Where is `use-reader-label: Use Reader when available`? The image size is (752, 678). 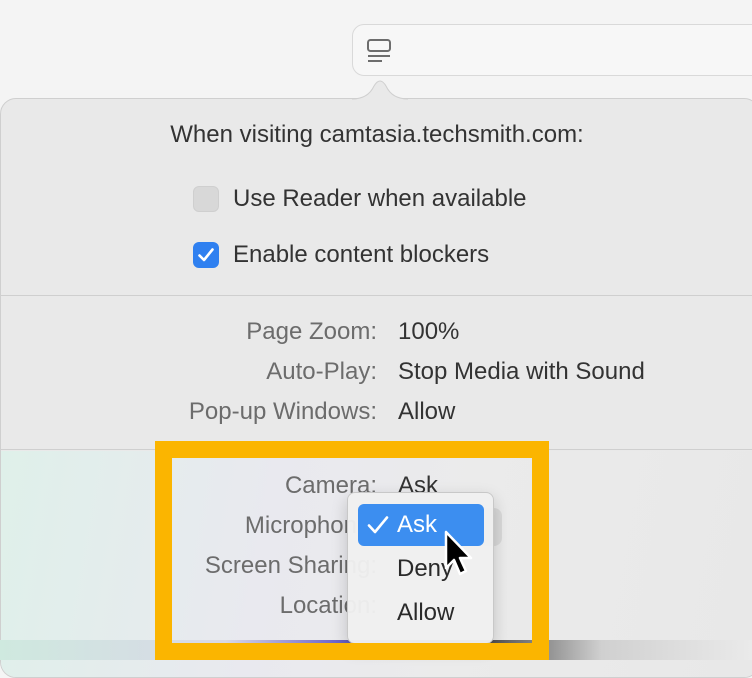
use-reader-label: Use Reader when available is located at coordinates (380, 198).